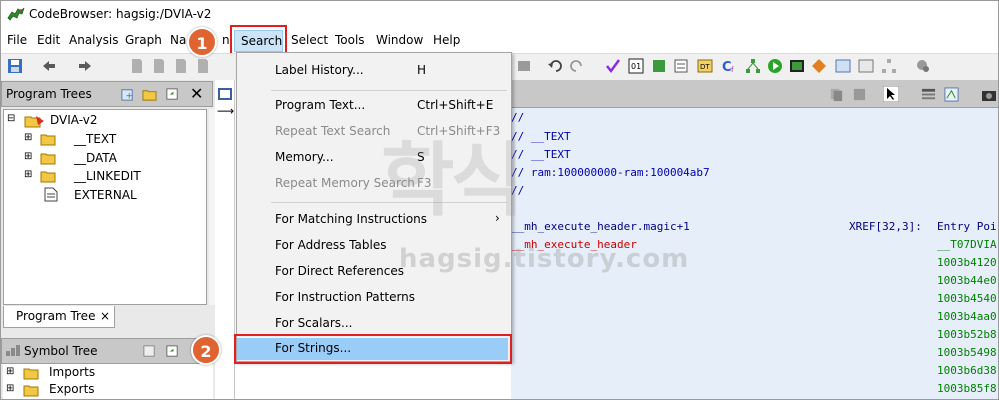 The image size is (999, 400). I want to click on program-trees-title: Program Trees, so click(49, 94).